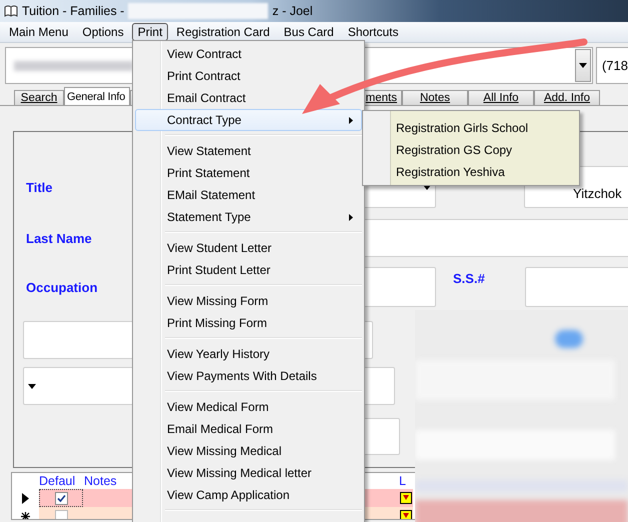 This screenshot has height=522, width=628. What do you see at coordinates (248, 354) in the screenshot?
I see `menu-item: View Yearly History` at bounding box center [248, 354].